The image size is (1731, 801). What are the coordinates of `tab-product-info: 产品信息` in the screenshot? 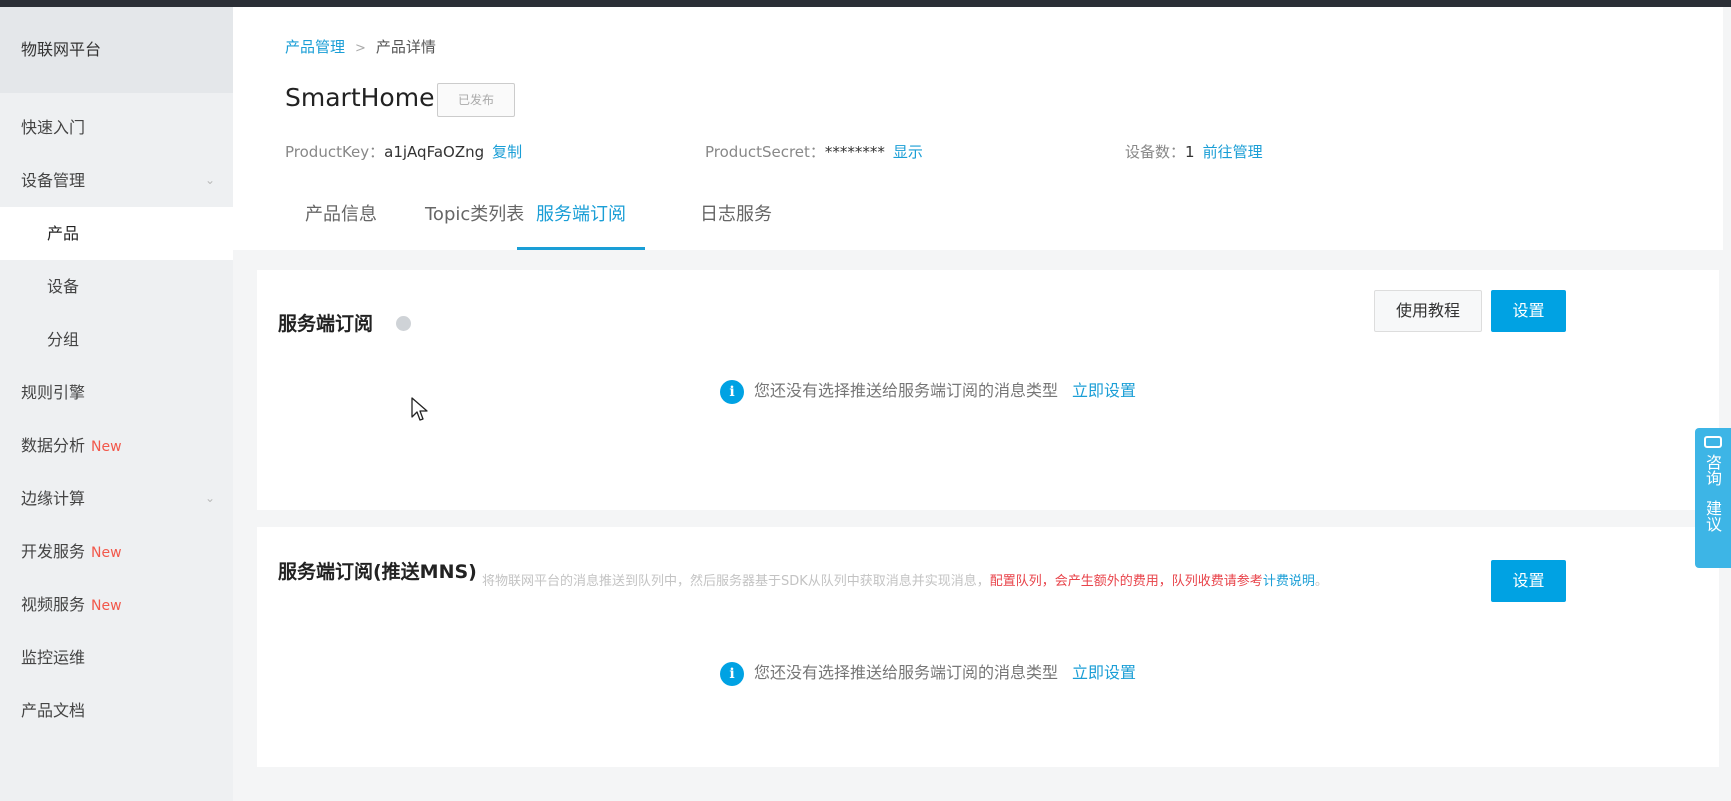 It's located at (341, 222).